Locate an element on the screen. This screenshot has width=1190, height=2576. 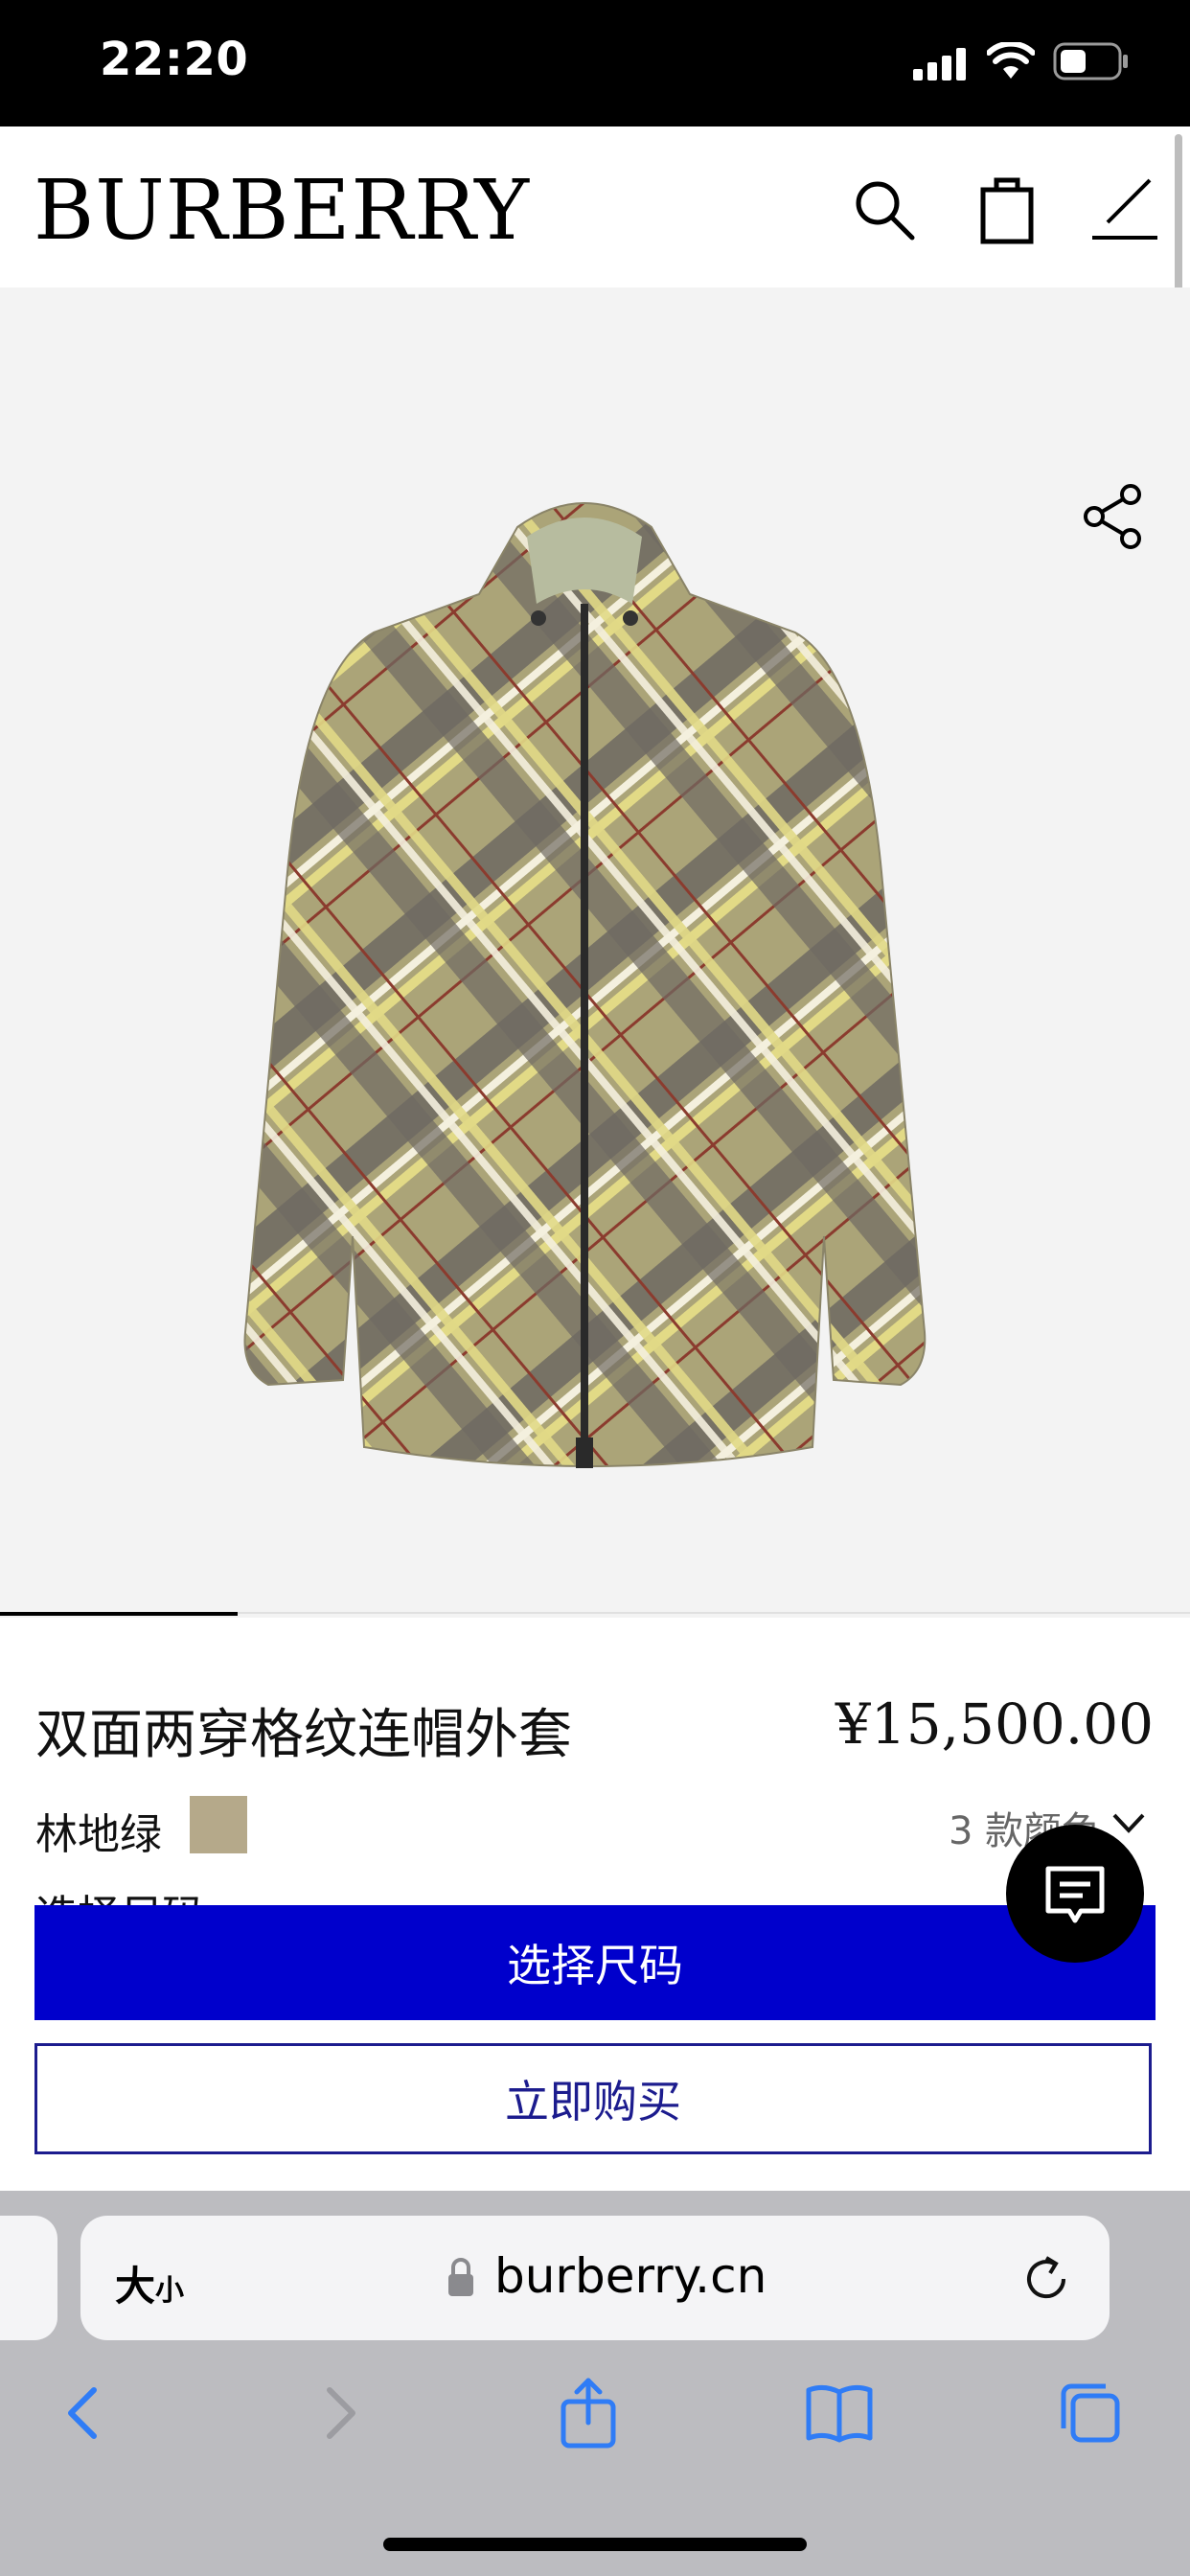
shopping-bag-icon is located at coordinates (1007, 208).